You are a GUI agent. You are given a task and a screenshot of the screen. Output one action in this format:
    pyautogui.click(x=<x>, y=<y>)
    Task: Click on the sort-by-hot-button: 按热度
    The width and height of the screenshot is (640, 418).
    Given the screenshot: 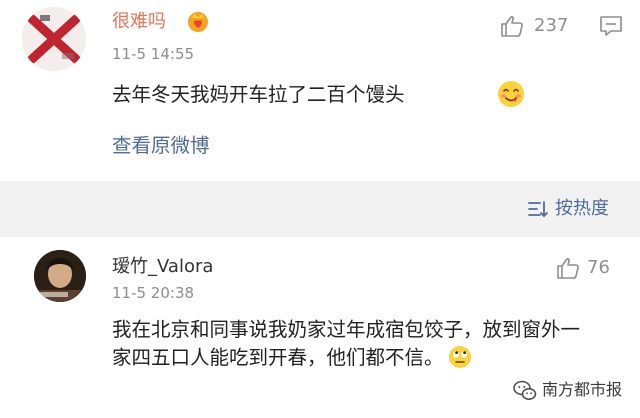 What is the action you would take?
    pyautogui.click(x=582, y=209)
    